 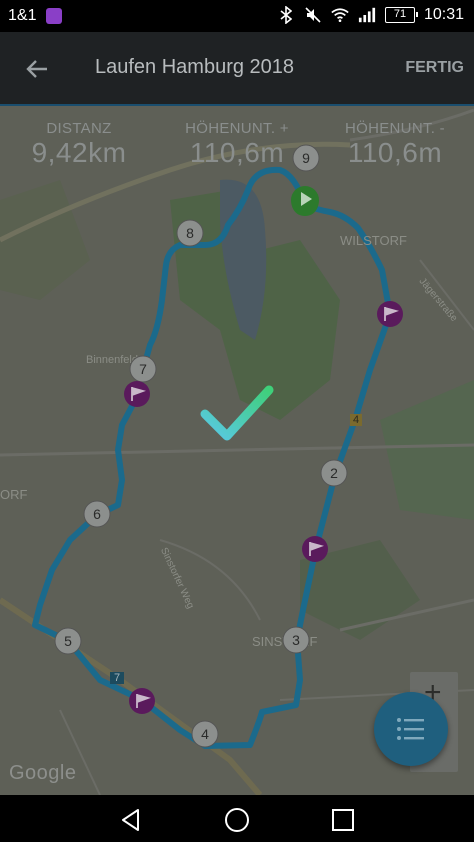 I want to click on bluetooth-icon, so click(x=286, y=15).